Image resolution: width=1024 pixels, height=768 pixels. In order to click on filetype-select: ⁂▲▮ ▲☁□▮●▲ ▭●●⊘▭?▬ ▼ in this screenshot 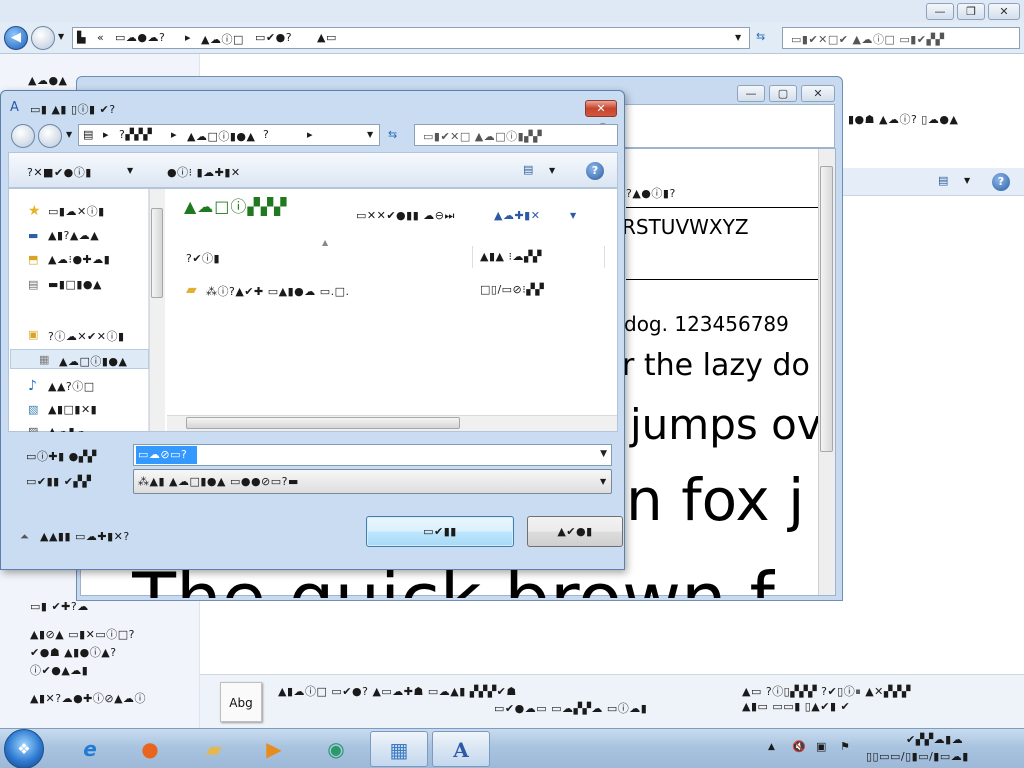, I will do `click(372, 481)`.